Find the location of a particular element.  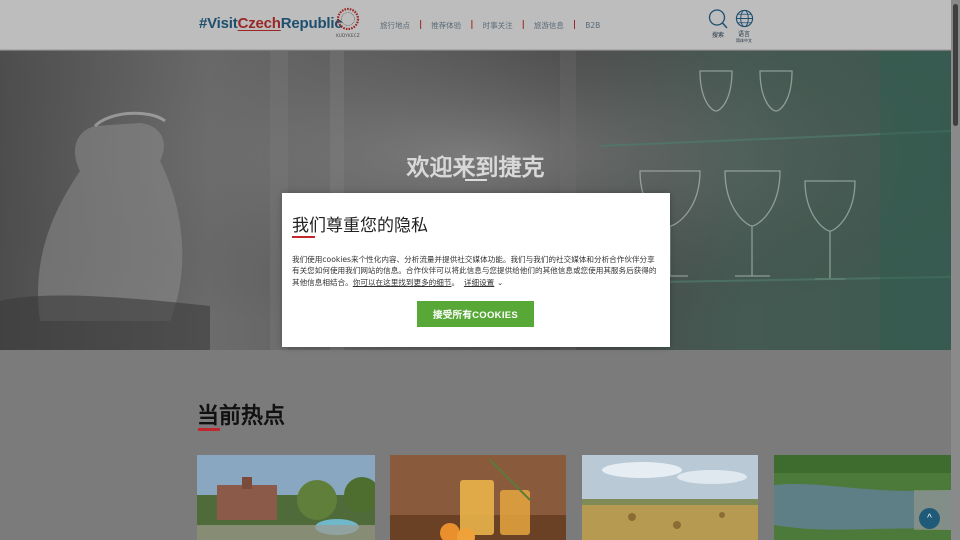

main-nav: 旅行地点 | 推荐体验 | 时事关注 | 旅游信息 | B2B is located at coordinates (490, 25).